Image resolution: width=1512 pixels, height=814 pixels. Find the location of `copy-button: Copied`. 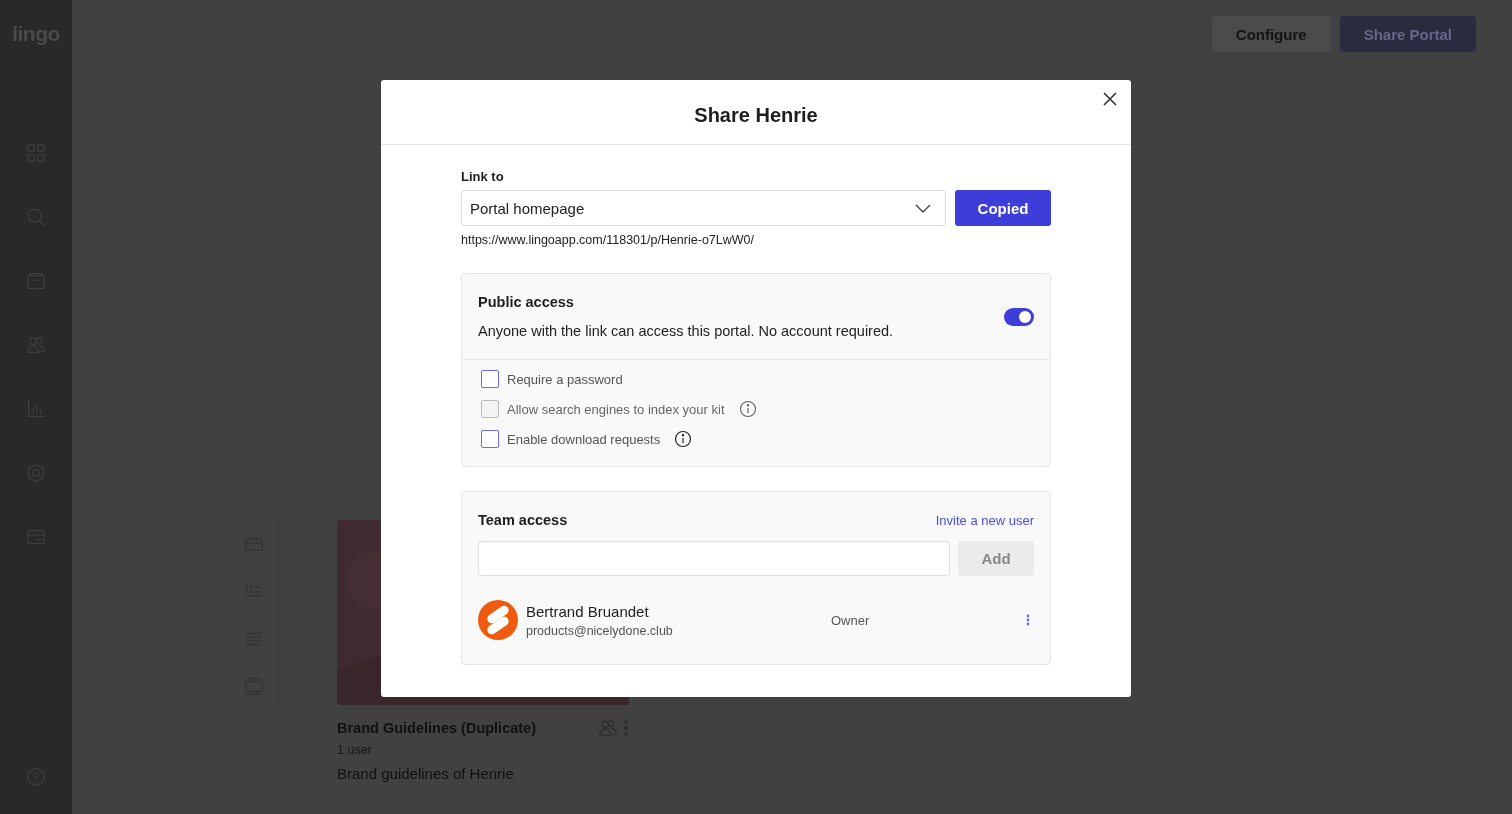

copy-button: Copied is located at coordinates (1003, 208).